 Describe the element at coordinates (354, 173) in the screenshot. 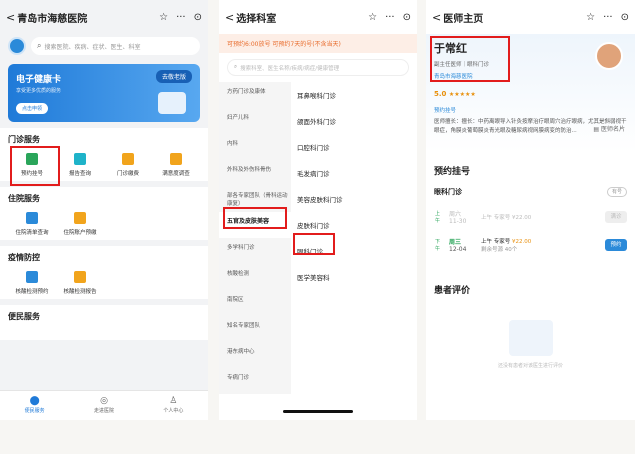

I see `department-item: 毛发病门诊` at that location.